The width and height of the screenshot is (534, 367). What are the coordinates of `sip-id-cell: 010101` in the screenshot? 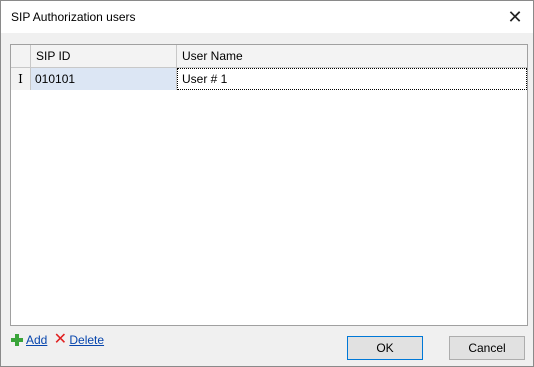 It's located at (104, 79).